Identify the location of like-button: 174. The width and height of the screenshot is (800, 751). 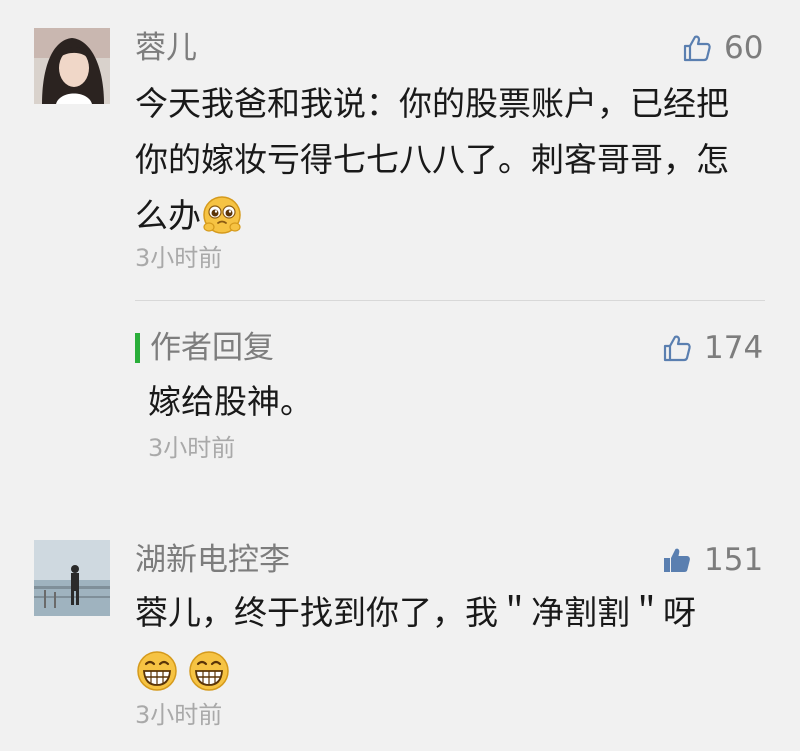
(712, 348).